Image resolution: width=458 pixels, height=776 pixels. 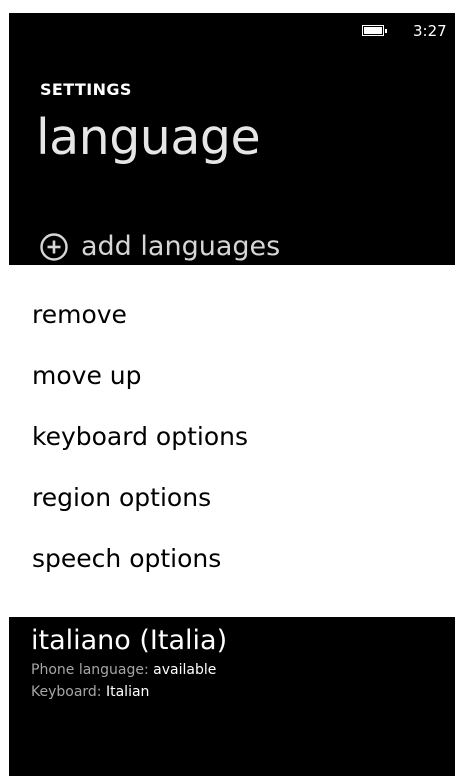 I want to click on battery-fill, so click(x=373, y=30).